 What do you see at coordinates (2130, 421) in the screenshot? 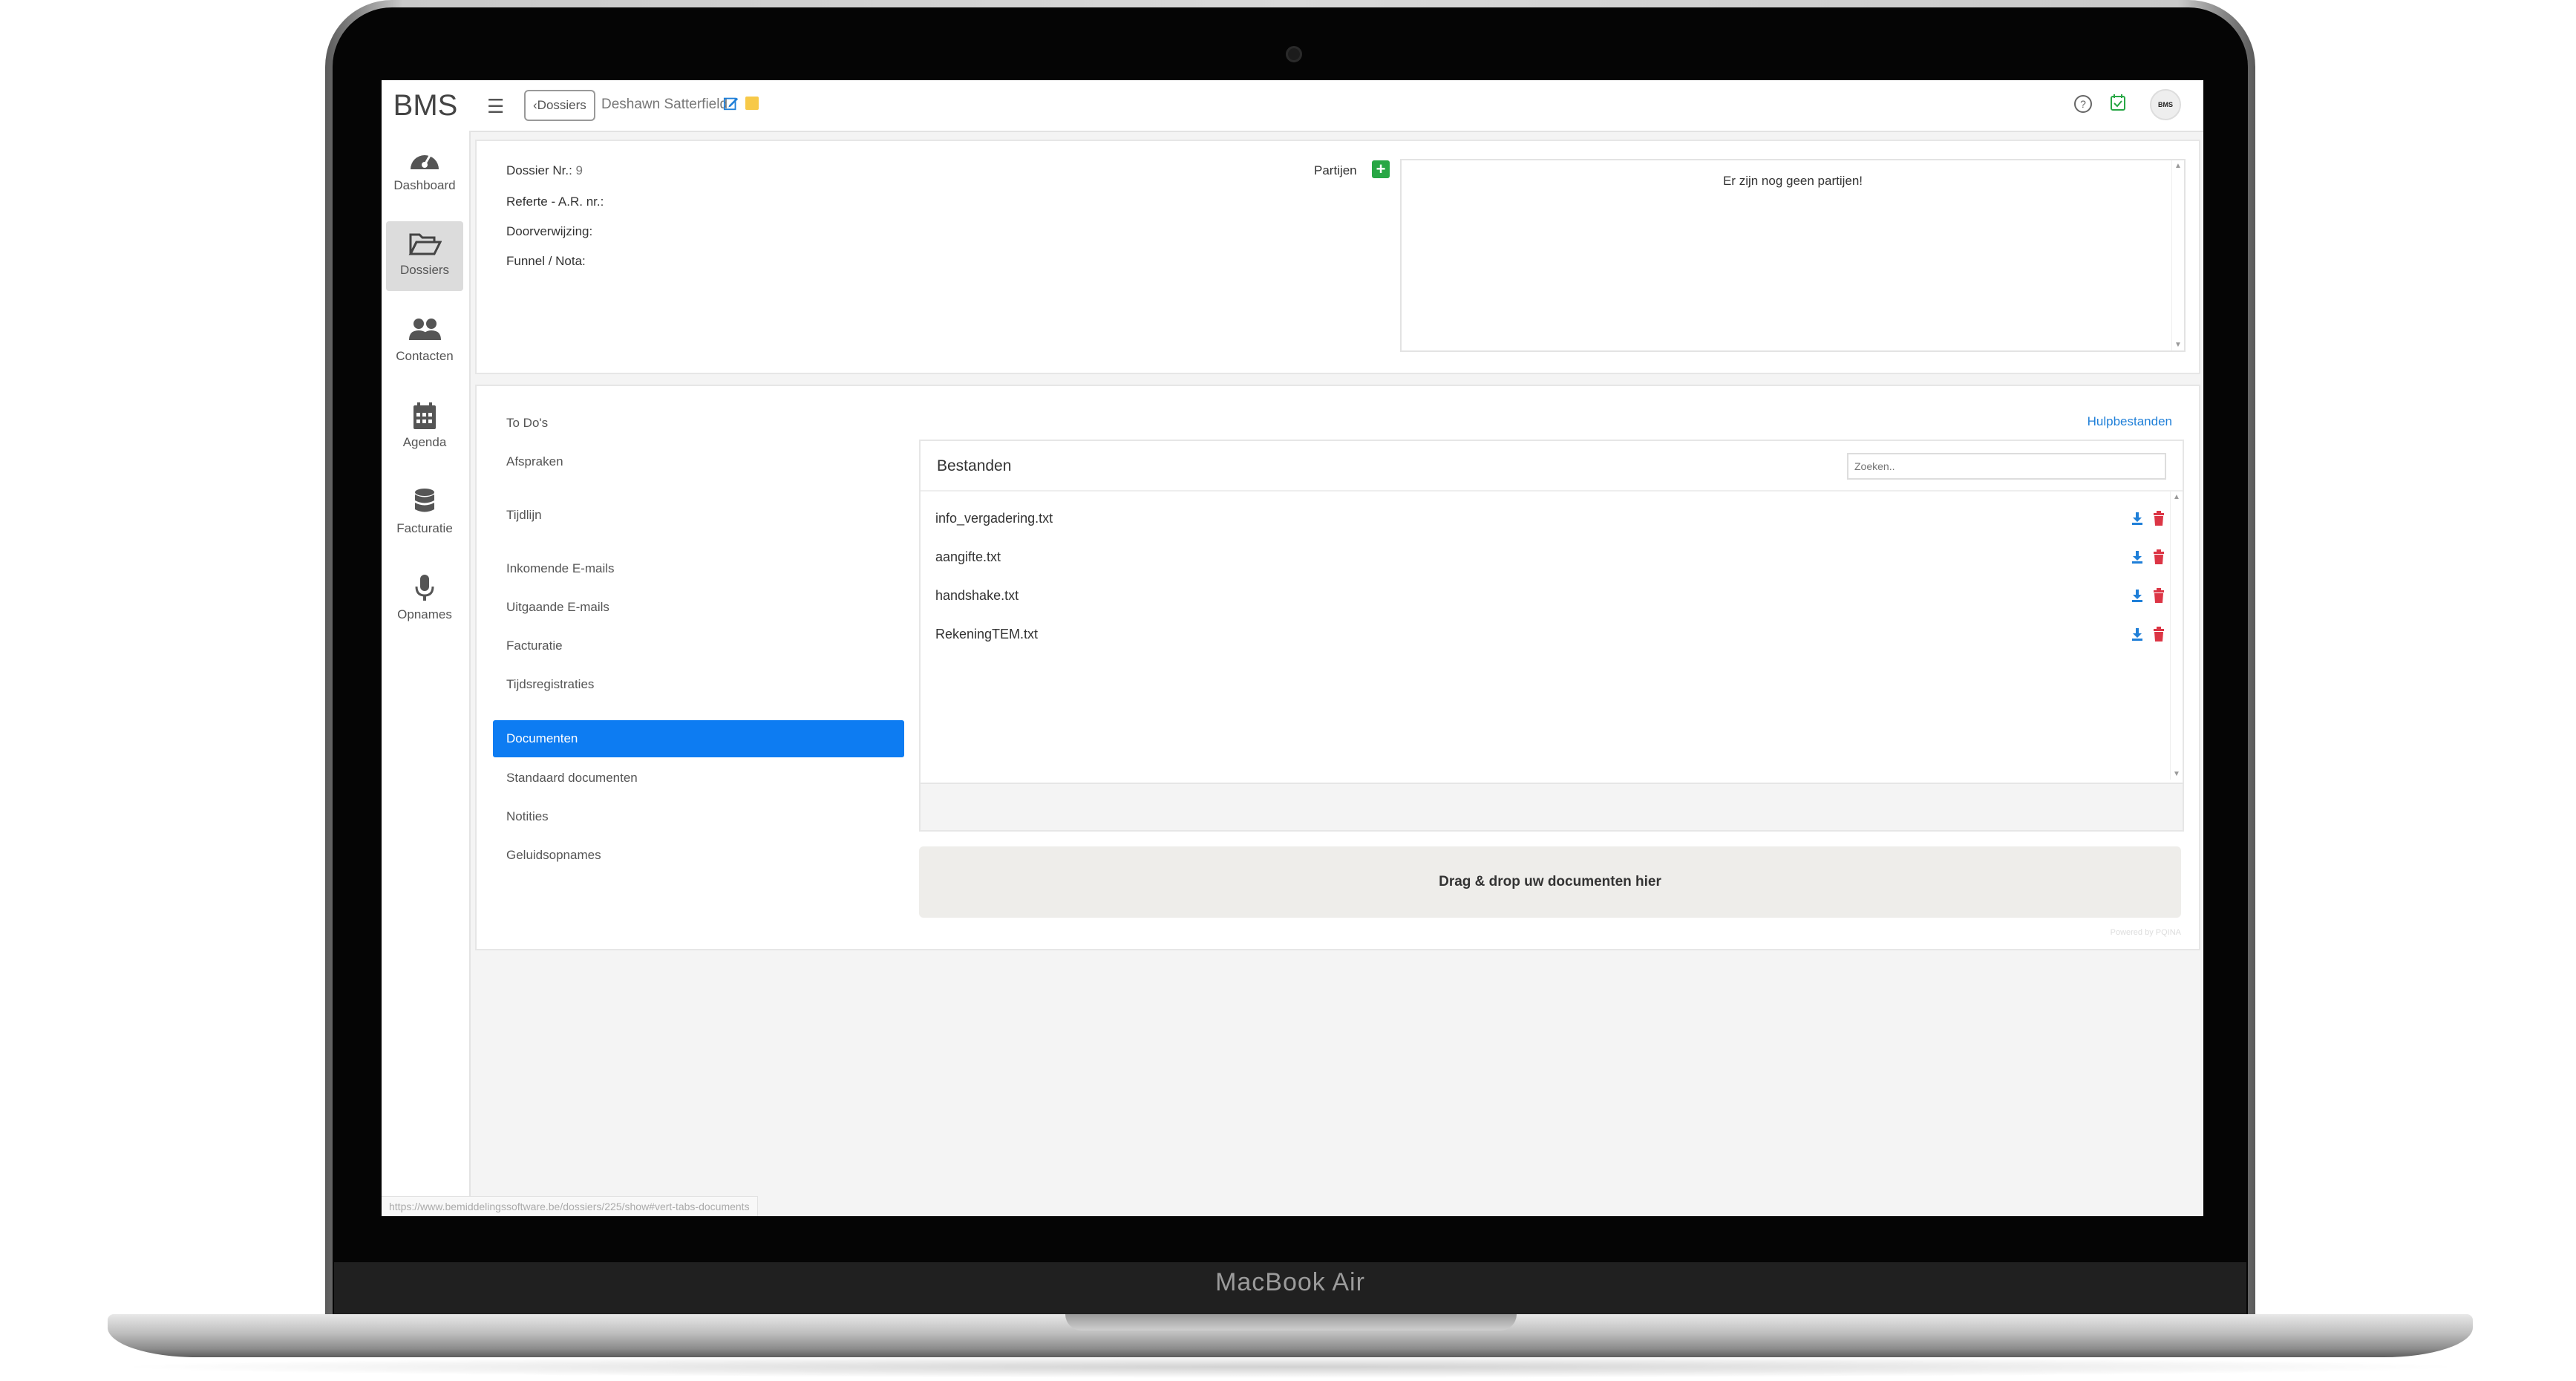
I see `hulpbestanden-link: Hulpbestanden` at bounding box center [2130, 421].